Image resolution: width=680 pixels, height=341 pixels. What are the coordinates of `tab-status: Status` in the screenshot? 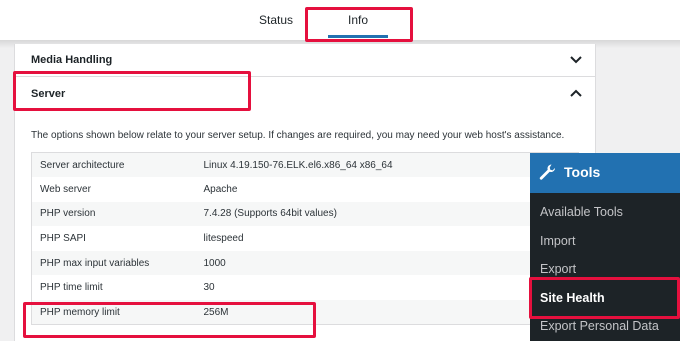 It's located at (276, 20).